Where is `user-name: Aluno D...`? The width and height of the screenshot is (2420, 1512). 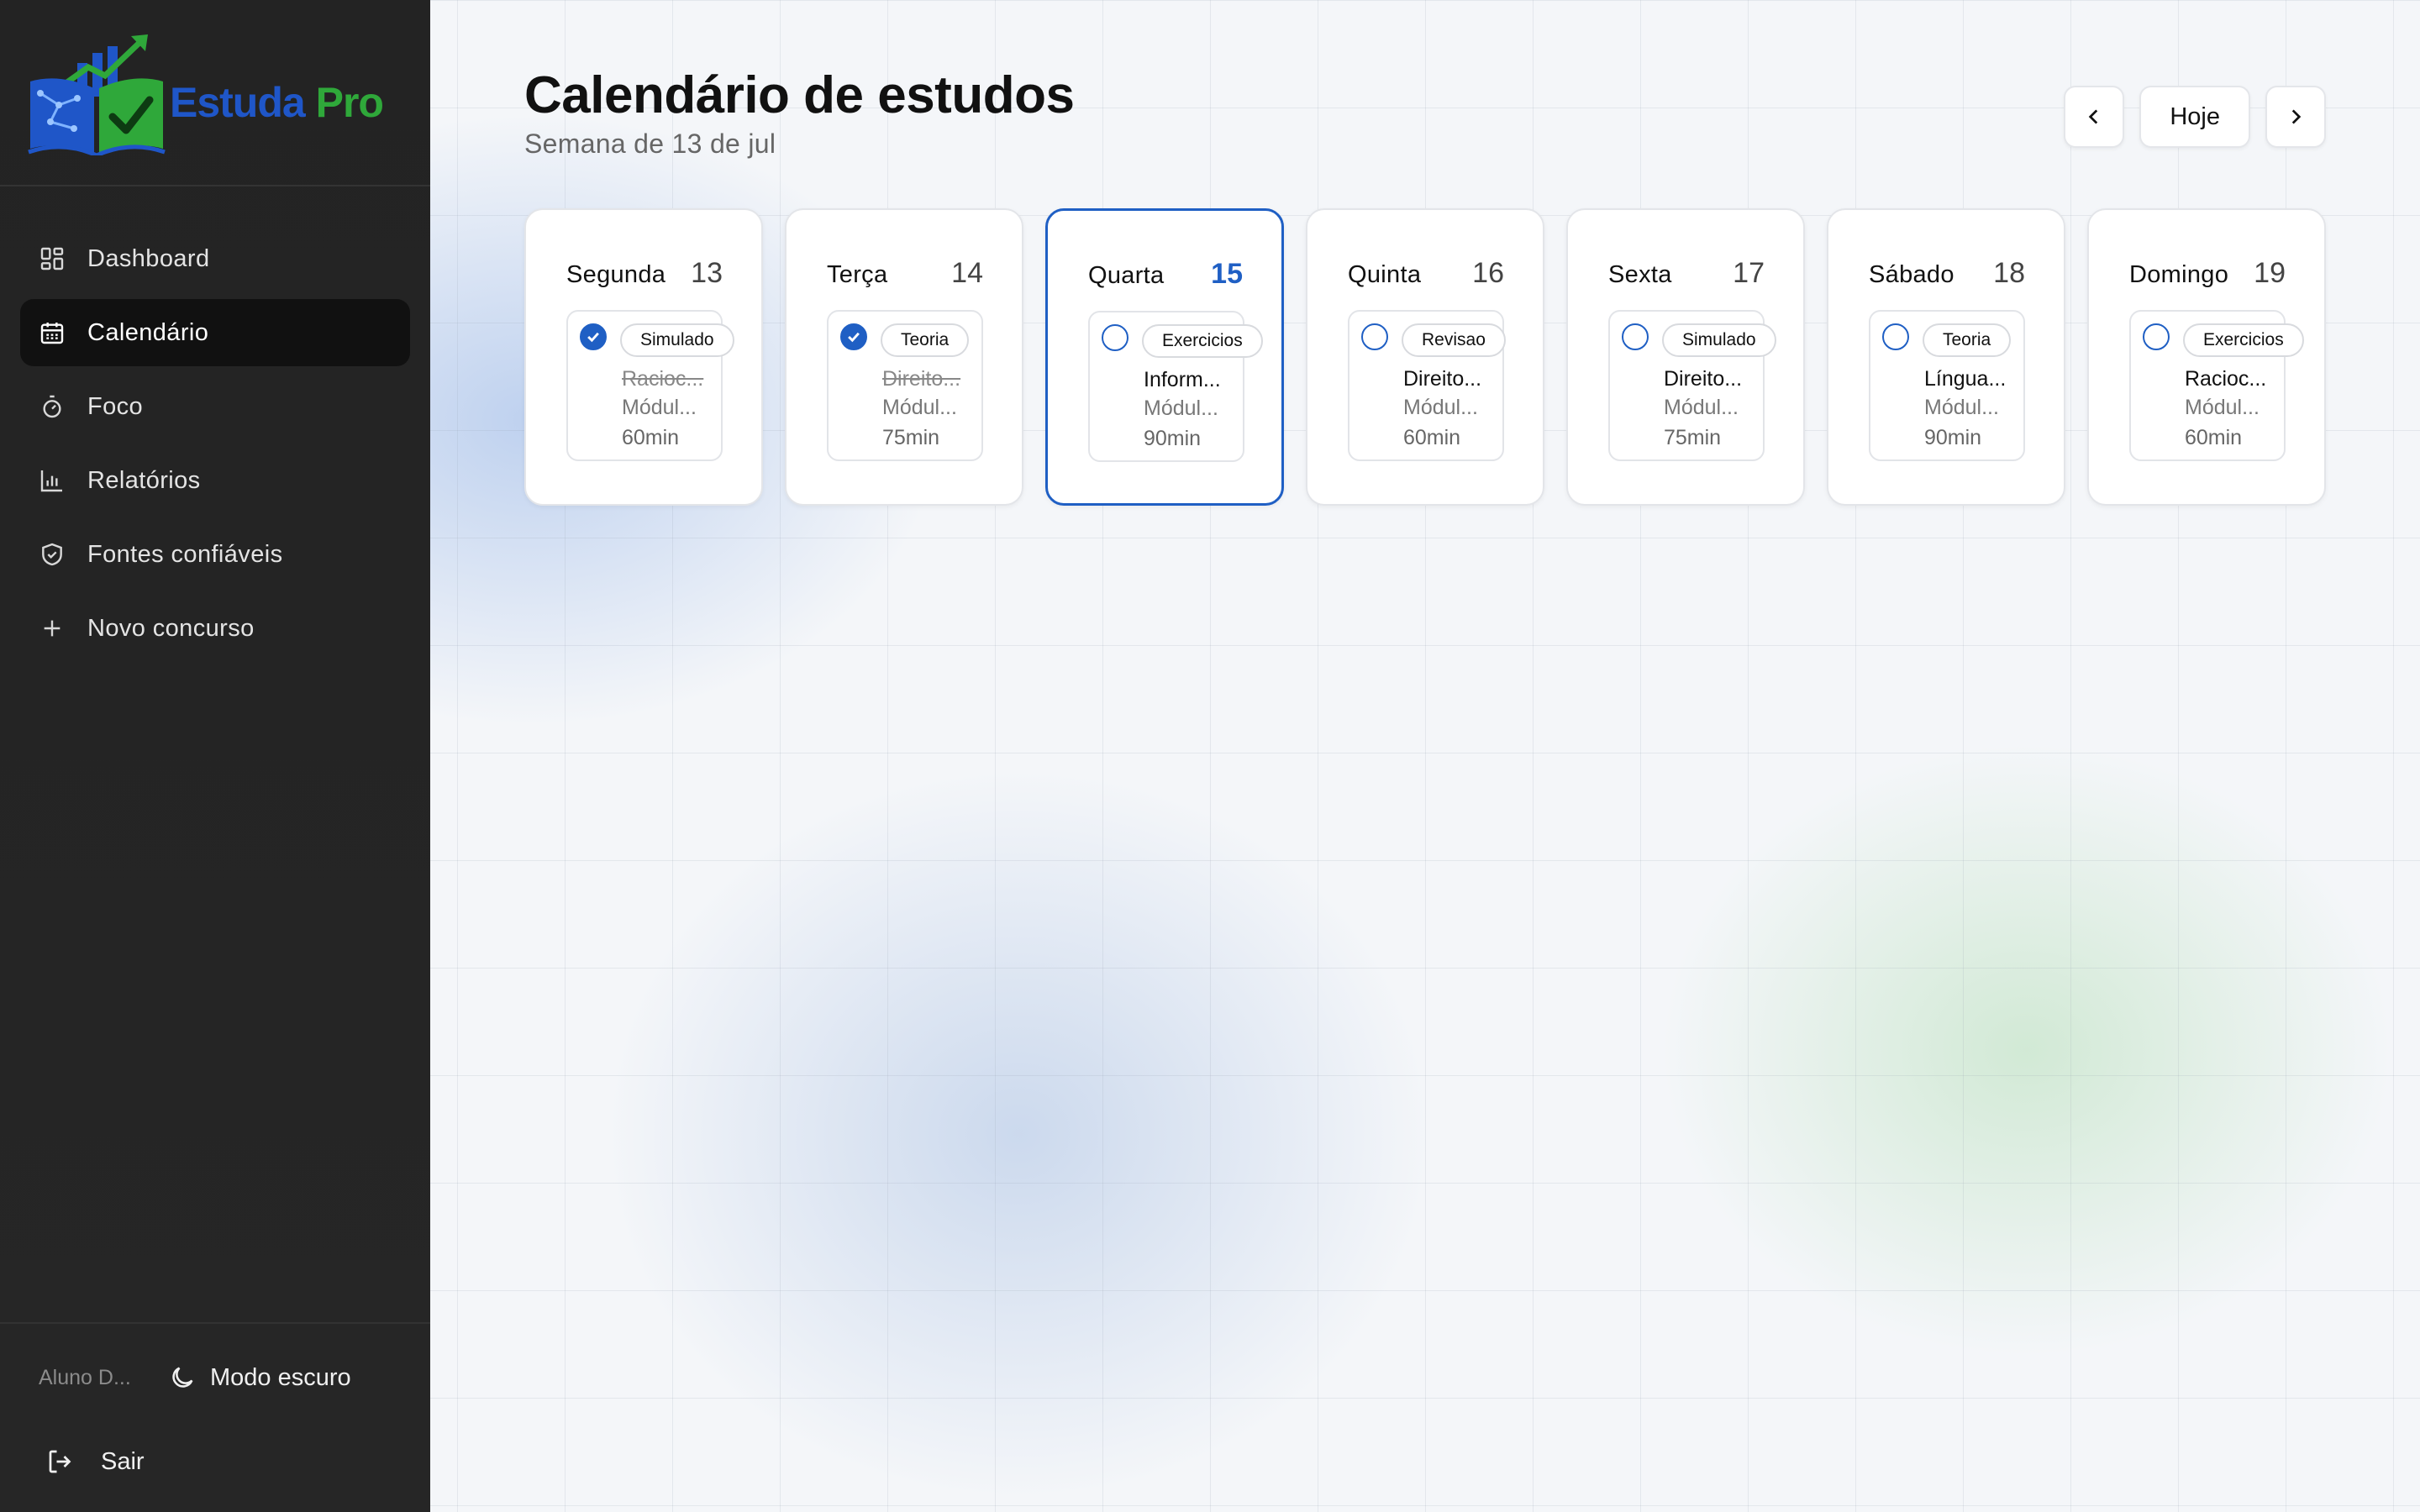 user-name: Aluno D... is located at coordinates (85, 1377).